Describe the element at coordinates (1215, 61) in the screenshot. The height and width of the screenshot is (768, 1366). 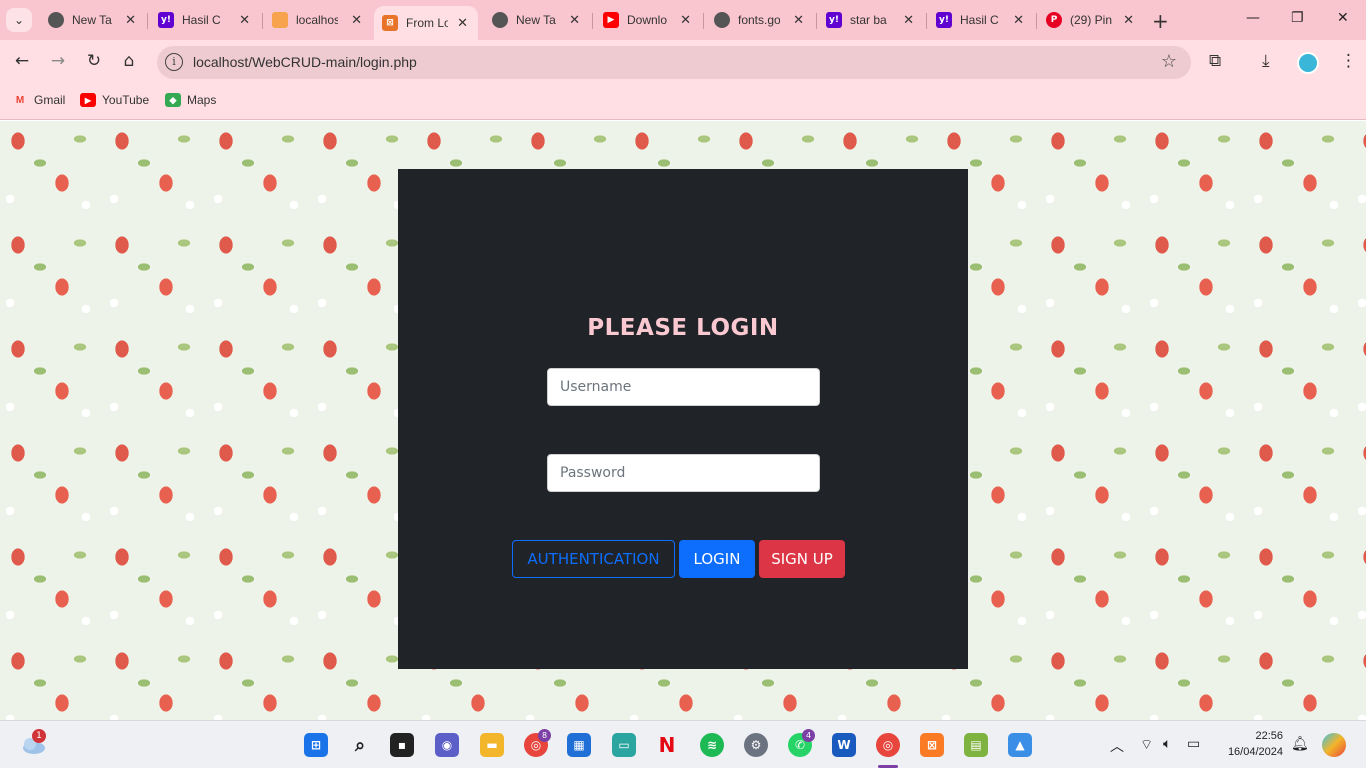
I see `extensions-icon: ⧉` at that location.